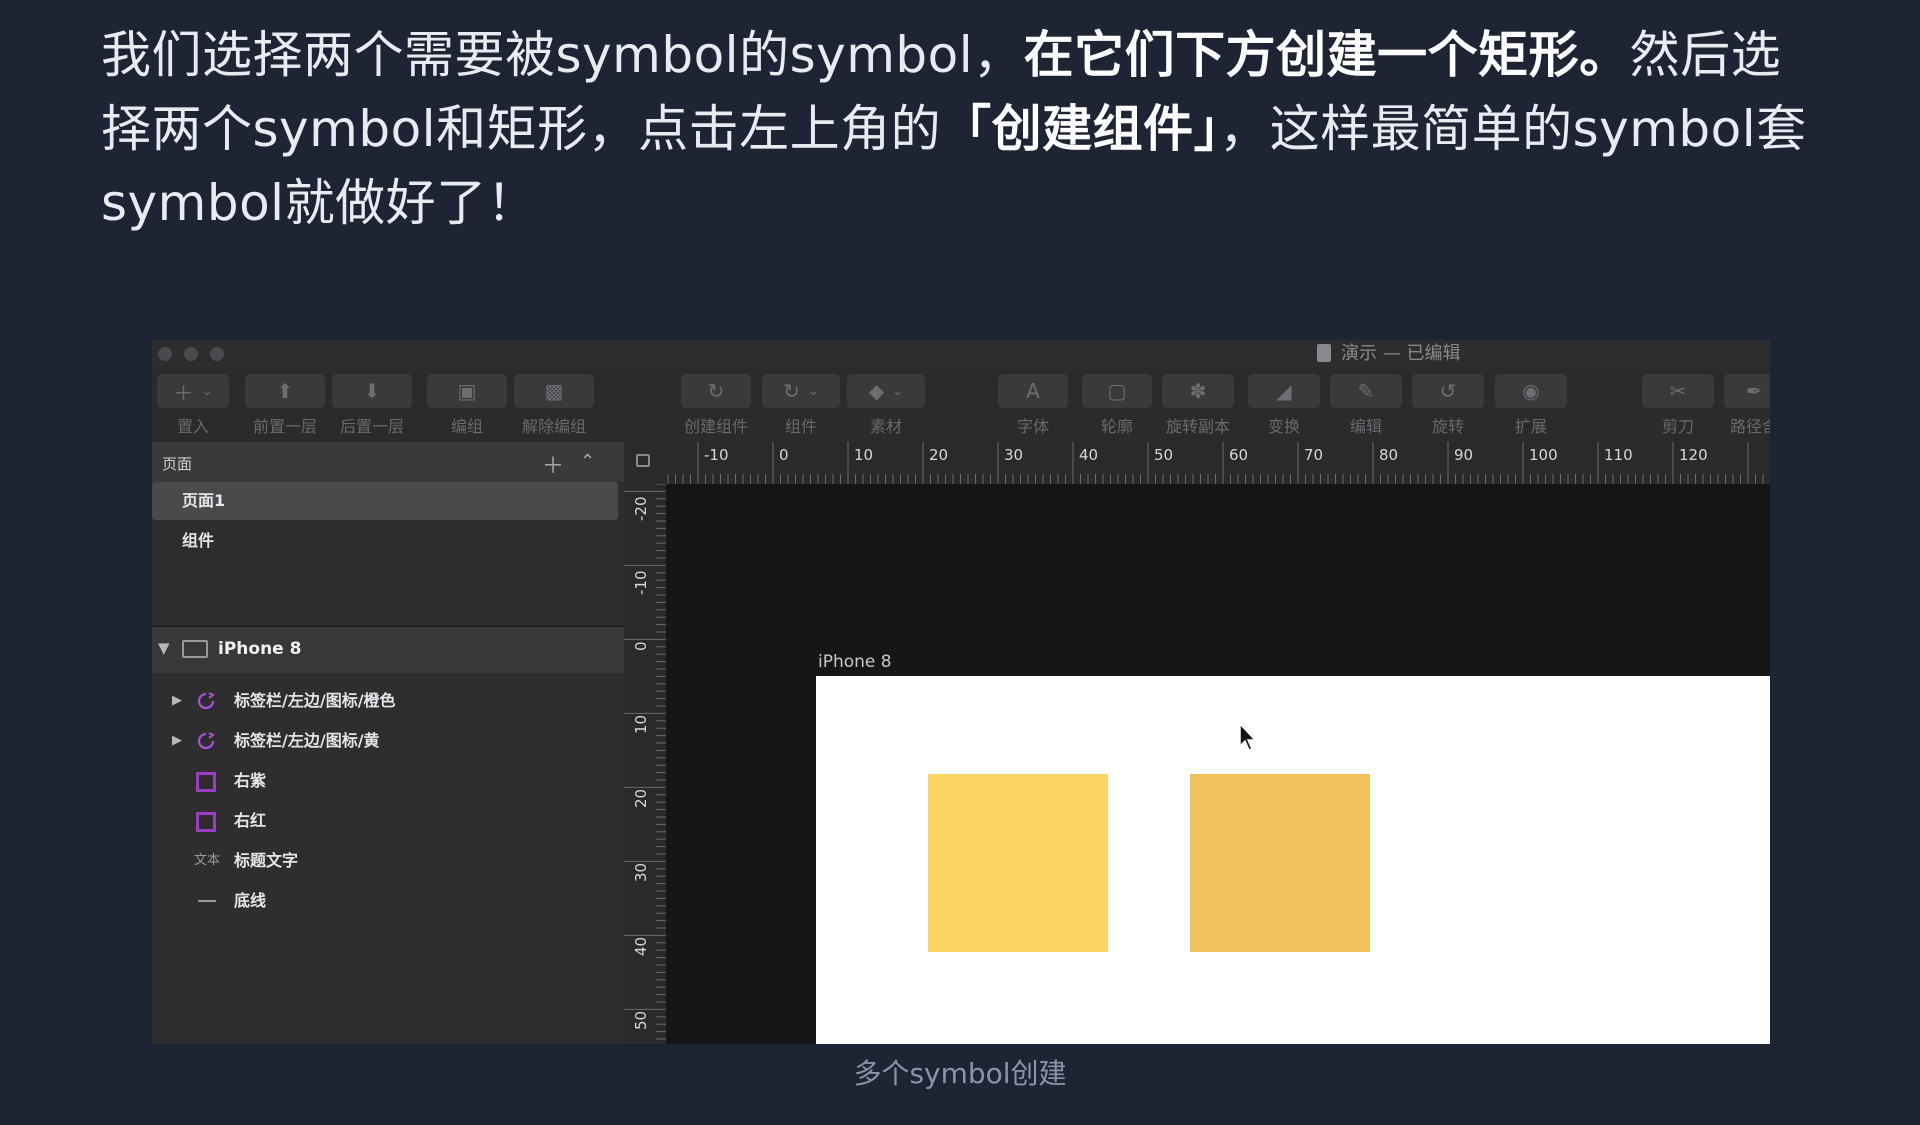 This screenshot has width=1920, height=1125. What do you see at coordinates (641, 509) in the screenshot?
I see `ruler-label: -20` at bounding box center [641, 509].